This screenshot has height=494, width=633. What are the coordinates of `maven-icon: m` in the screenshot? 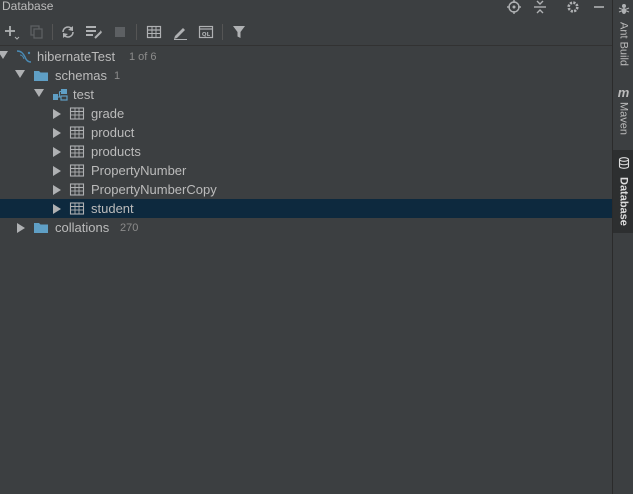 It's located at (623, 92).